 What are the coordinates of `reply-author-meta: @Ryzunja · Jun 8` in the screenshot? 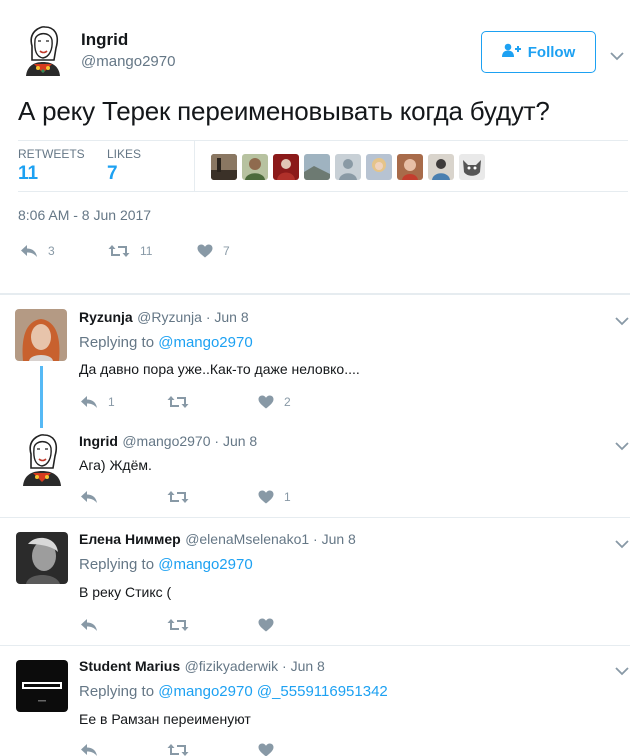 It's located at (192, 317).